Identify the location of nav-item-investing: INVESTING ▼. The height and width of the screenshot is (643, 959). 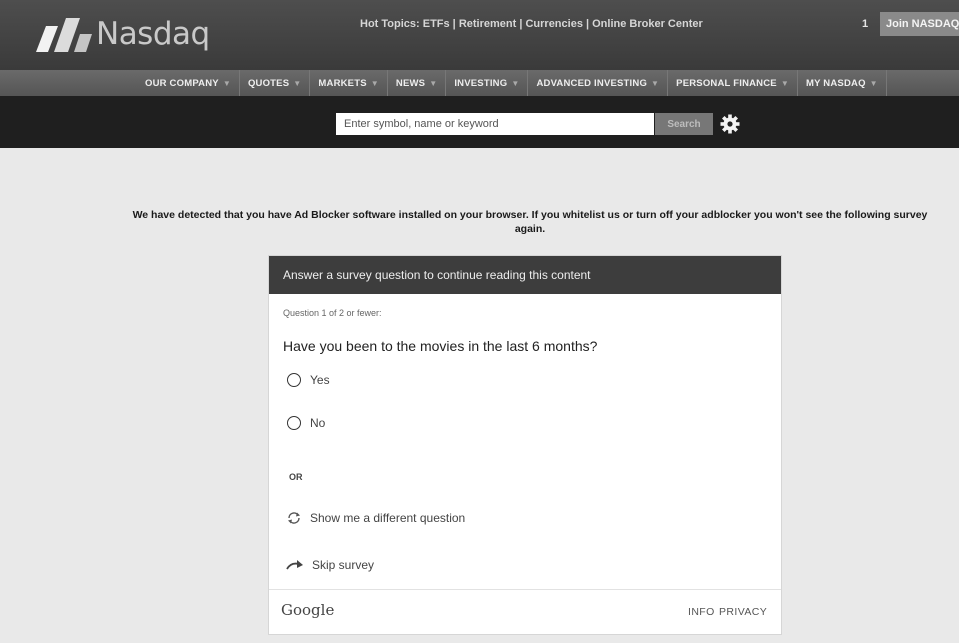
(487, 83).